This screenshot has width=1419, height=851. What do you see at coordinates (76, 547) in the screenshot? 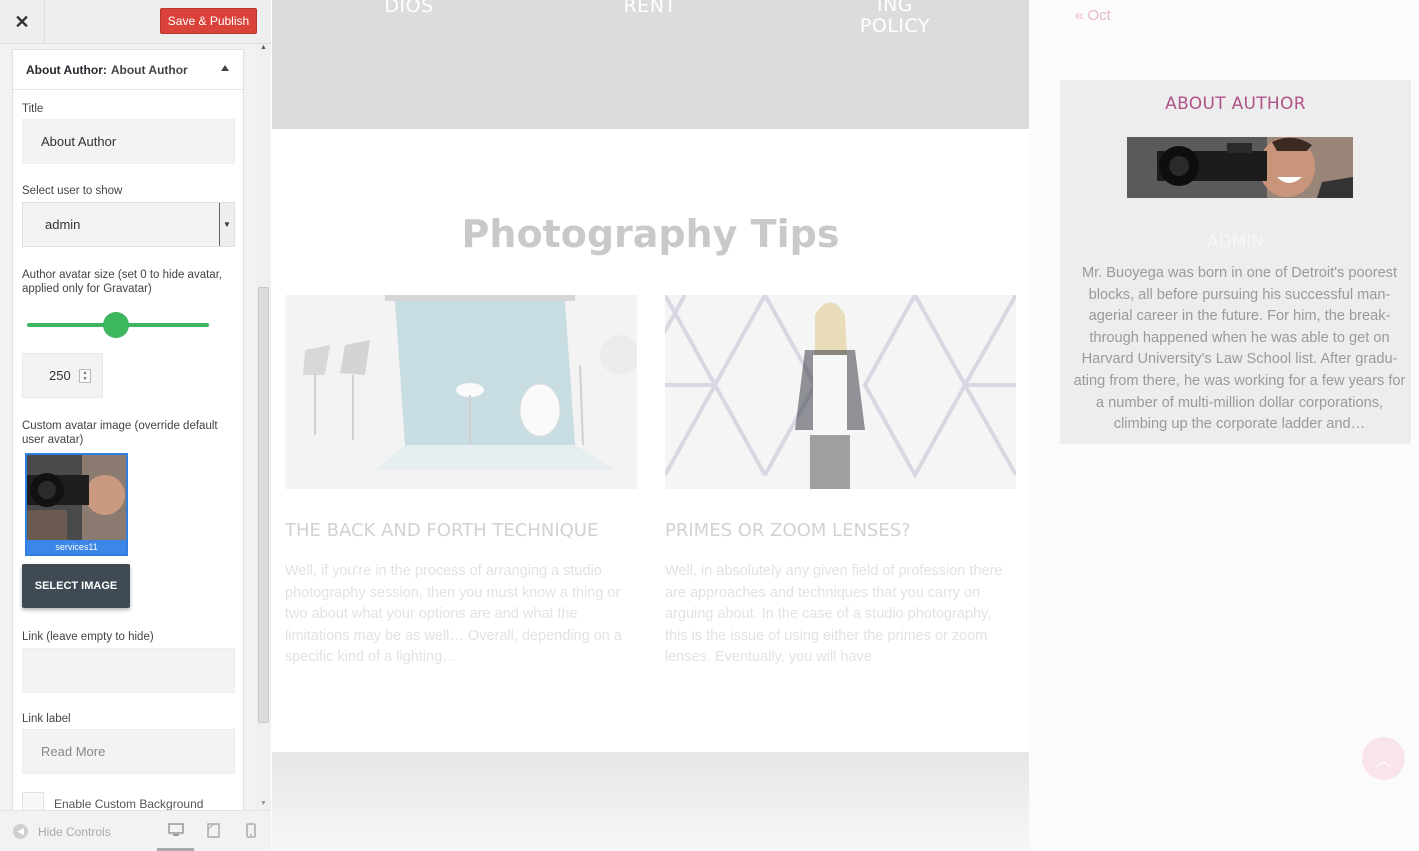
I see `avatar-filename: services11` at bounding box center [76, 547].